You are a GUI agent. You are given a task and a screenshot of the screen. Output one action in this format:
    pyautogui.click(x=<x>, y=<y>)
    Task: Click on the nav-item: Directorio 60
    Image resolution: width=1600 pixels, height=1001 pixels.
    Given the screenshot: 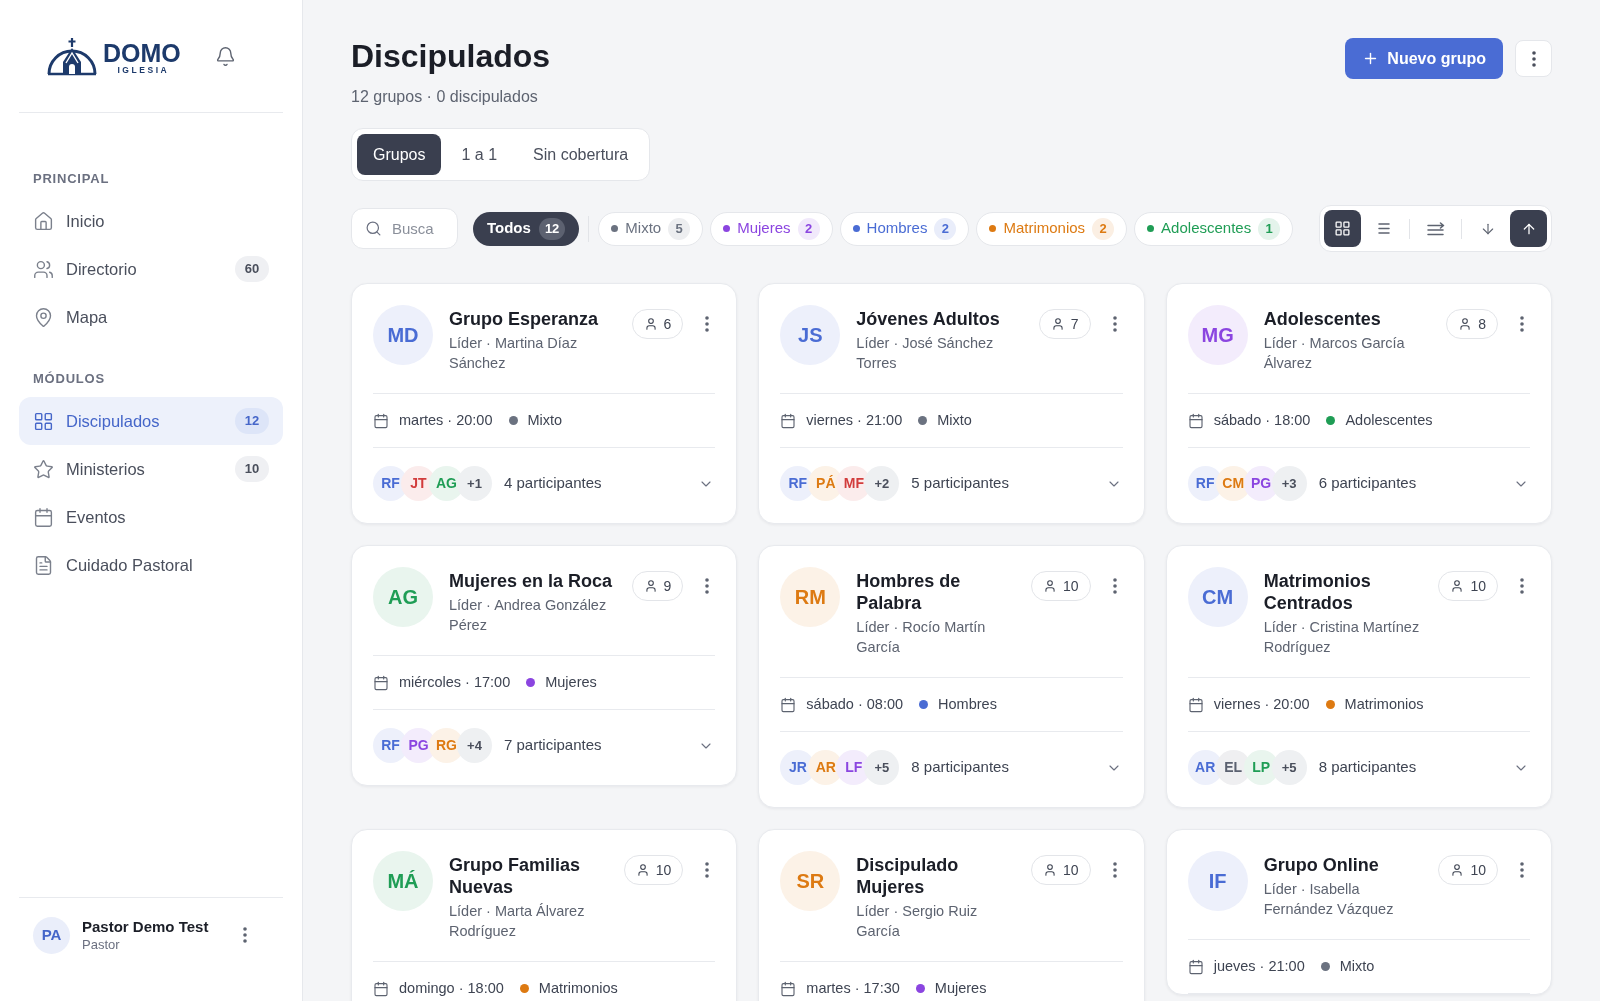 What is the action you would take?
    pyautogui.click(x=151, y=269)
    